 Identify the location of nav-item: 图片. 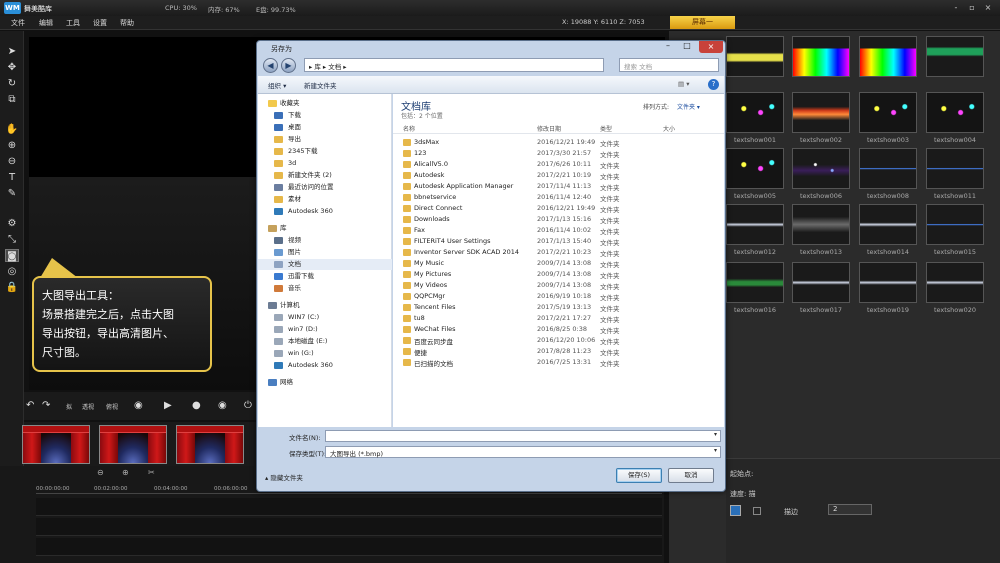
(325, 252).